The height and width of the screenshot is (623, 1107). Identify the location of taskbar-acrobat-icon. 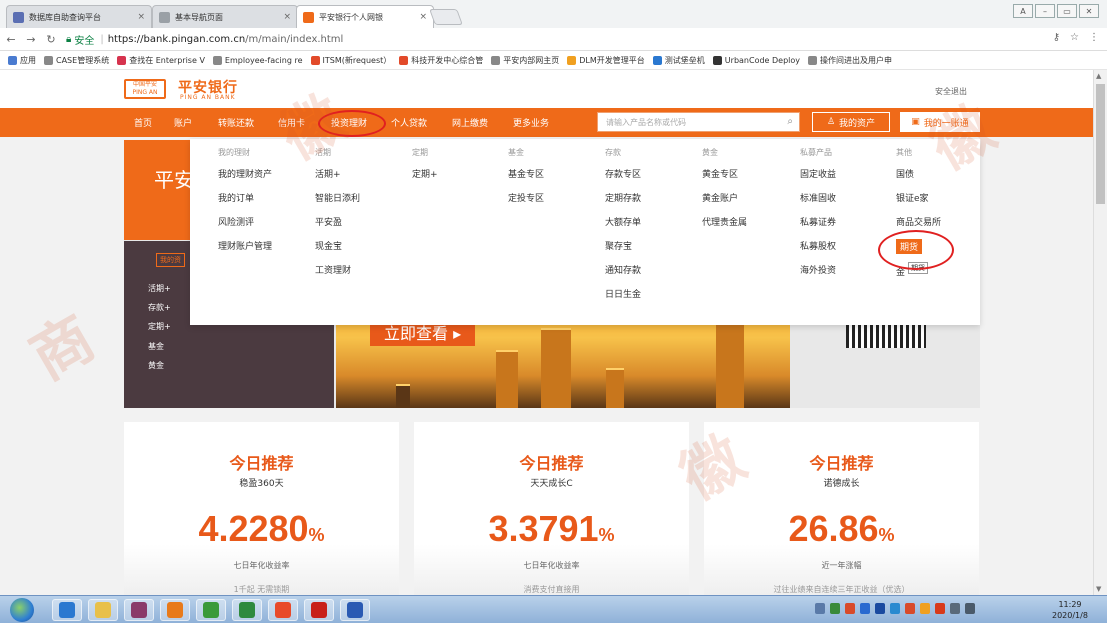
(319, 610).